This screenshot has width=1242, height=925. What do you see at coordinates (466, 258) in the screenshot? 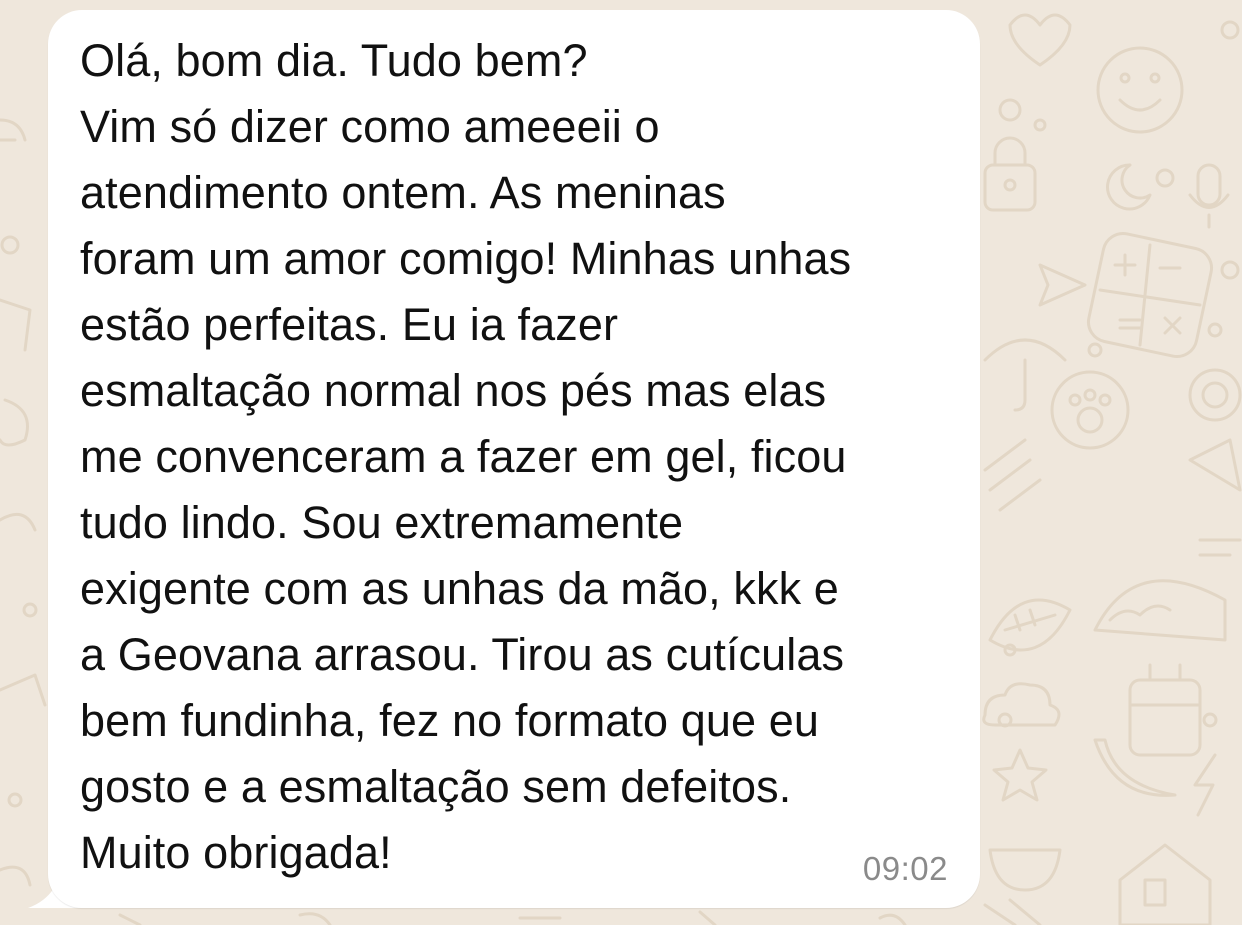
I see `message-line: foram um amor comigo! Minhas unhas` at bounding box center [466, 258].